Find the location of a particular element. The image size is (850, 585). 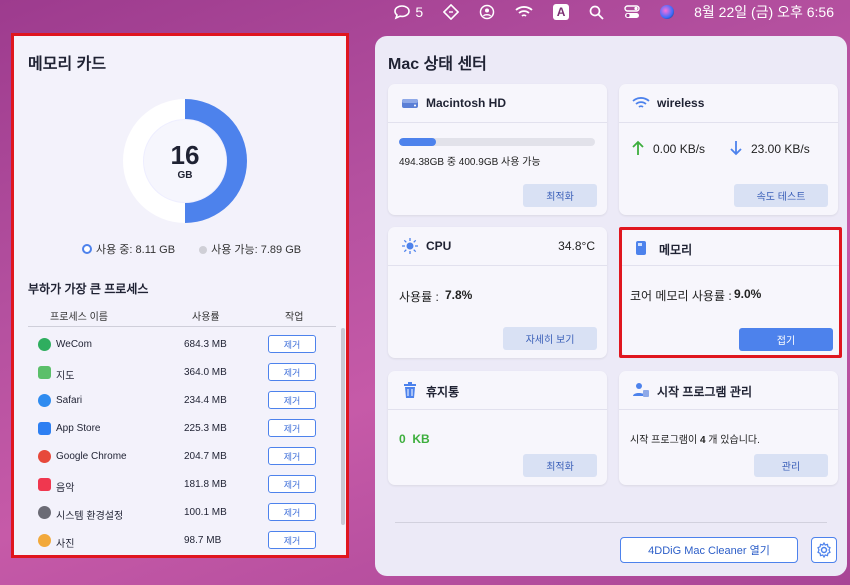

trash-size: 0 KB is located at coordinates (414, 439).